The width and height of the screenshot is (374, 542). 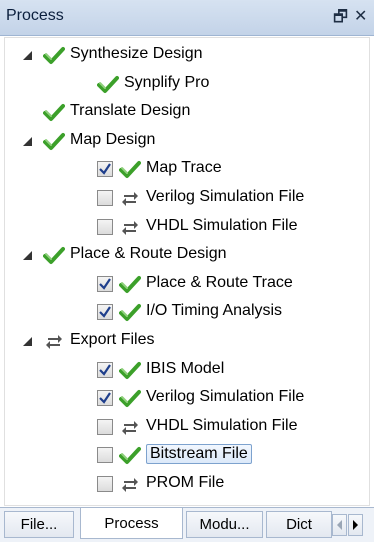 What do you see at coordinates (360, 16) in the screenshot?
I see `close-icon: ✕` at bounding box center [360, 16].